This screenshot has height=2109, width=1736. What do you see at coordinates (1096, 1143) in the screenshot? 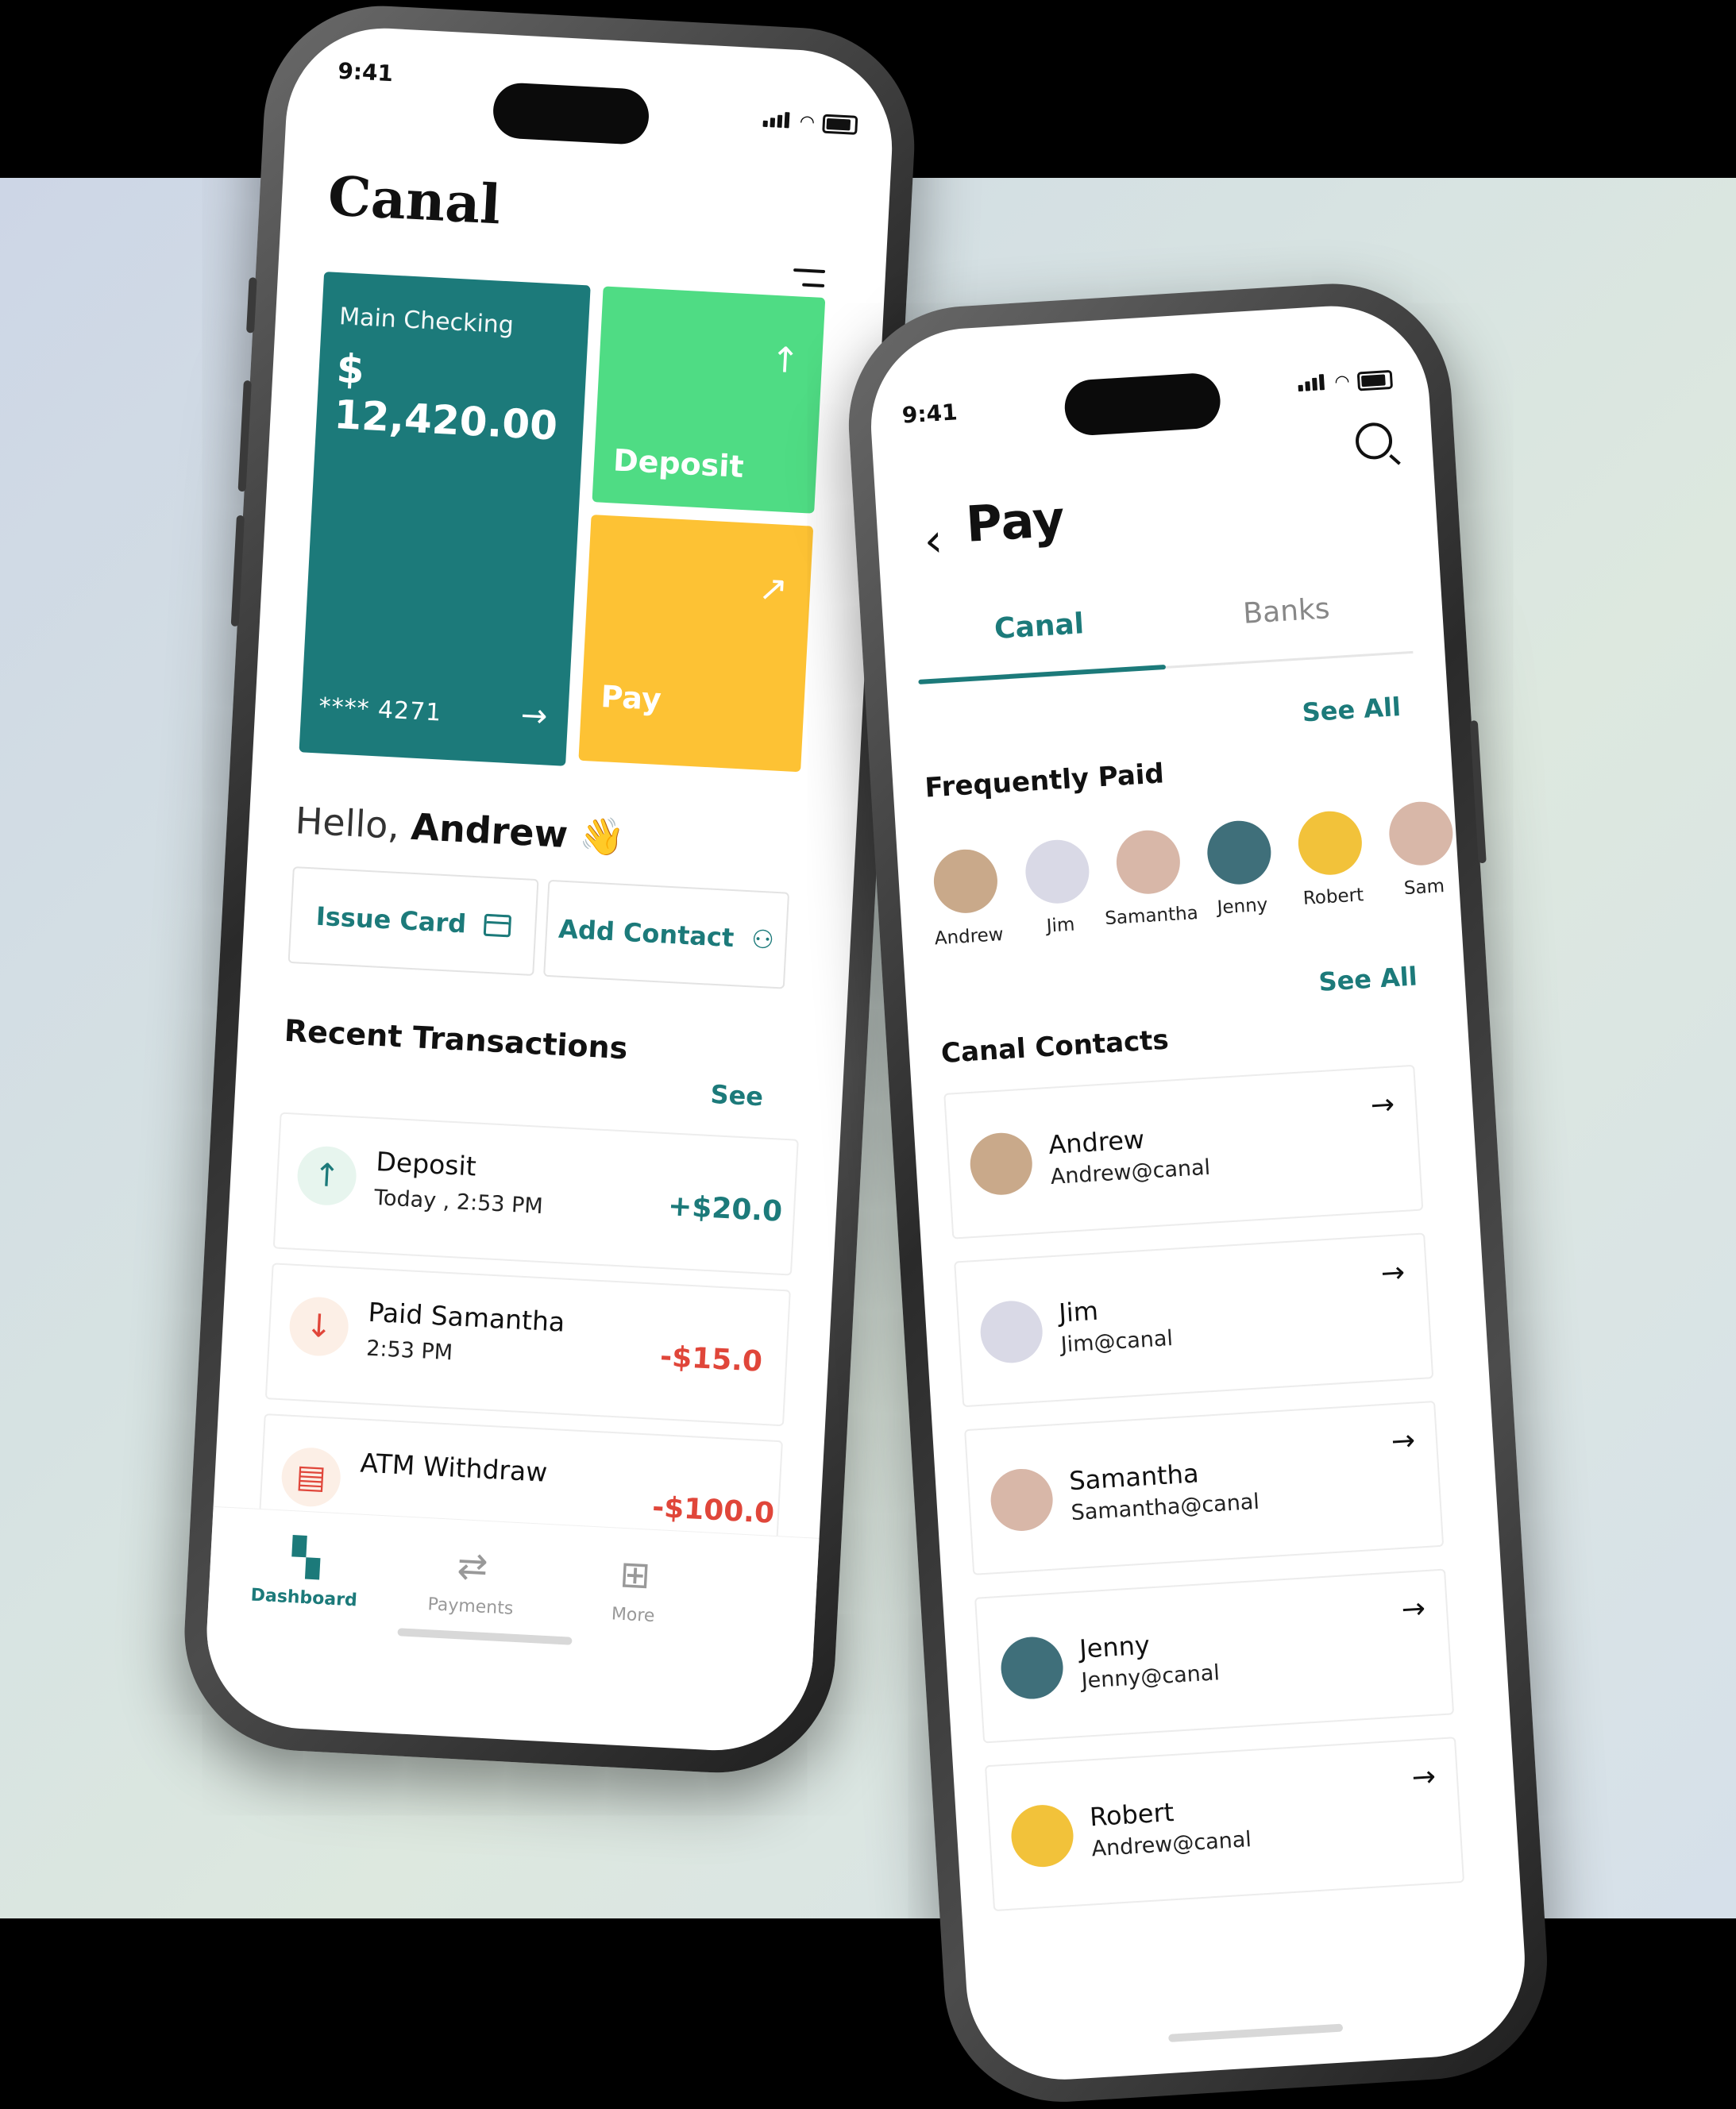
I see `contact-name: Andrew` at bounding box center [1096, 1143].